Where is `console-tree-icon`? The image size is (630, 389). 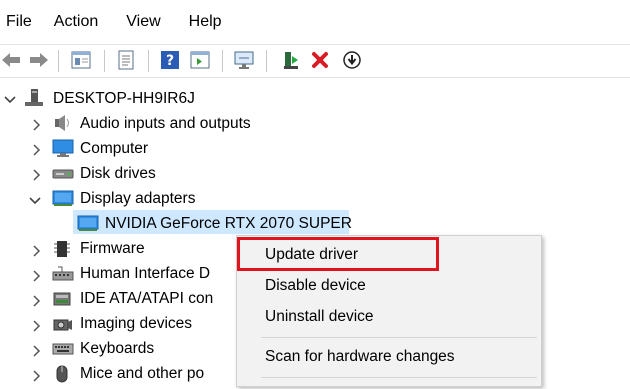
console-tree-icon is located at coordinates (81, 60).